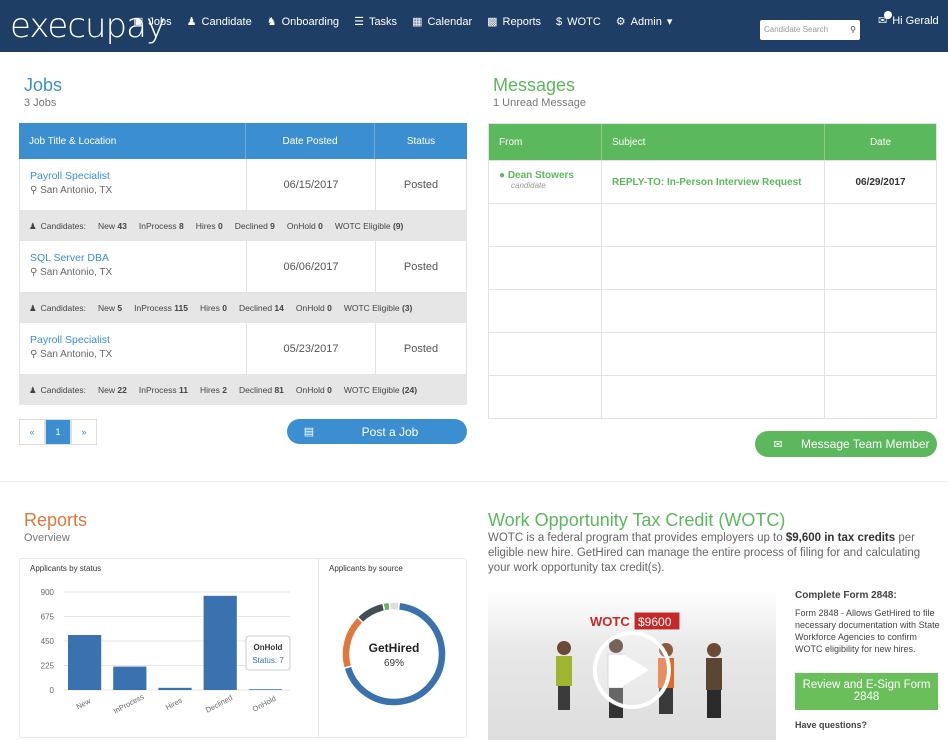 The image size is (948, 740). I want to click on nav-item-onboarding: ♞ Onboarding, so click(303, 22).